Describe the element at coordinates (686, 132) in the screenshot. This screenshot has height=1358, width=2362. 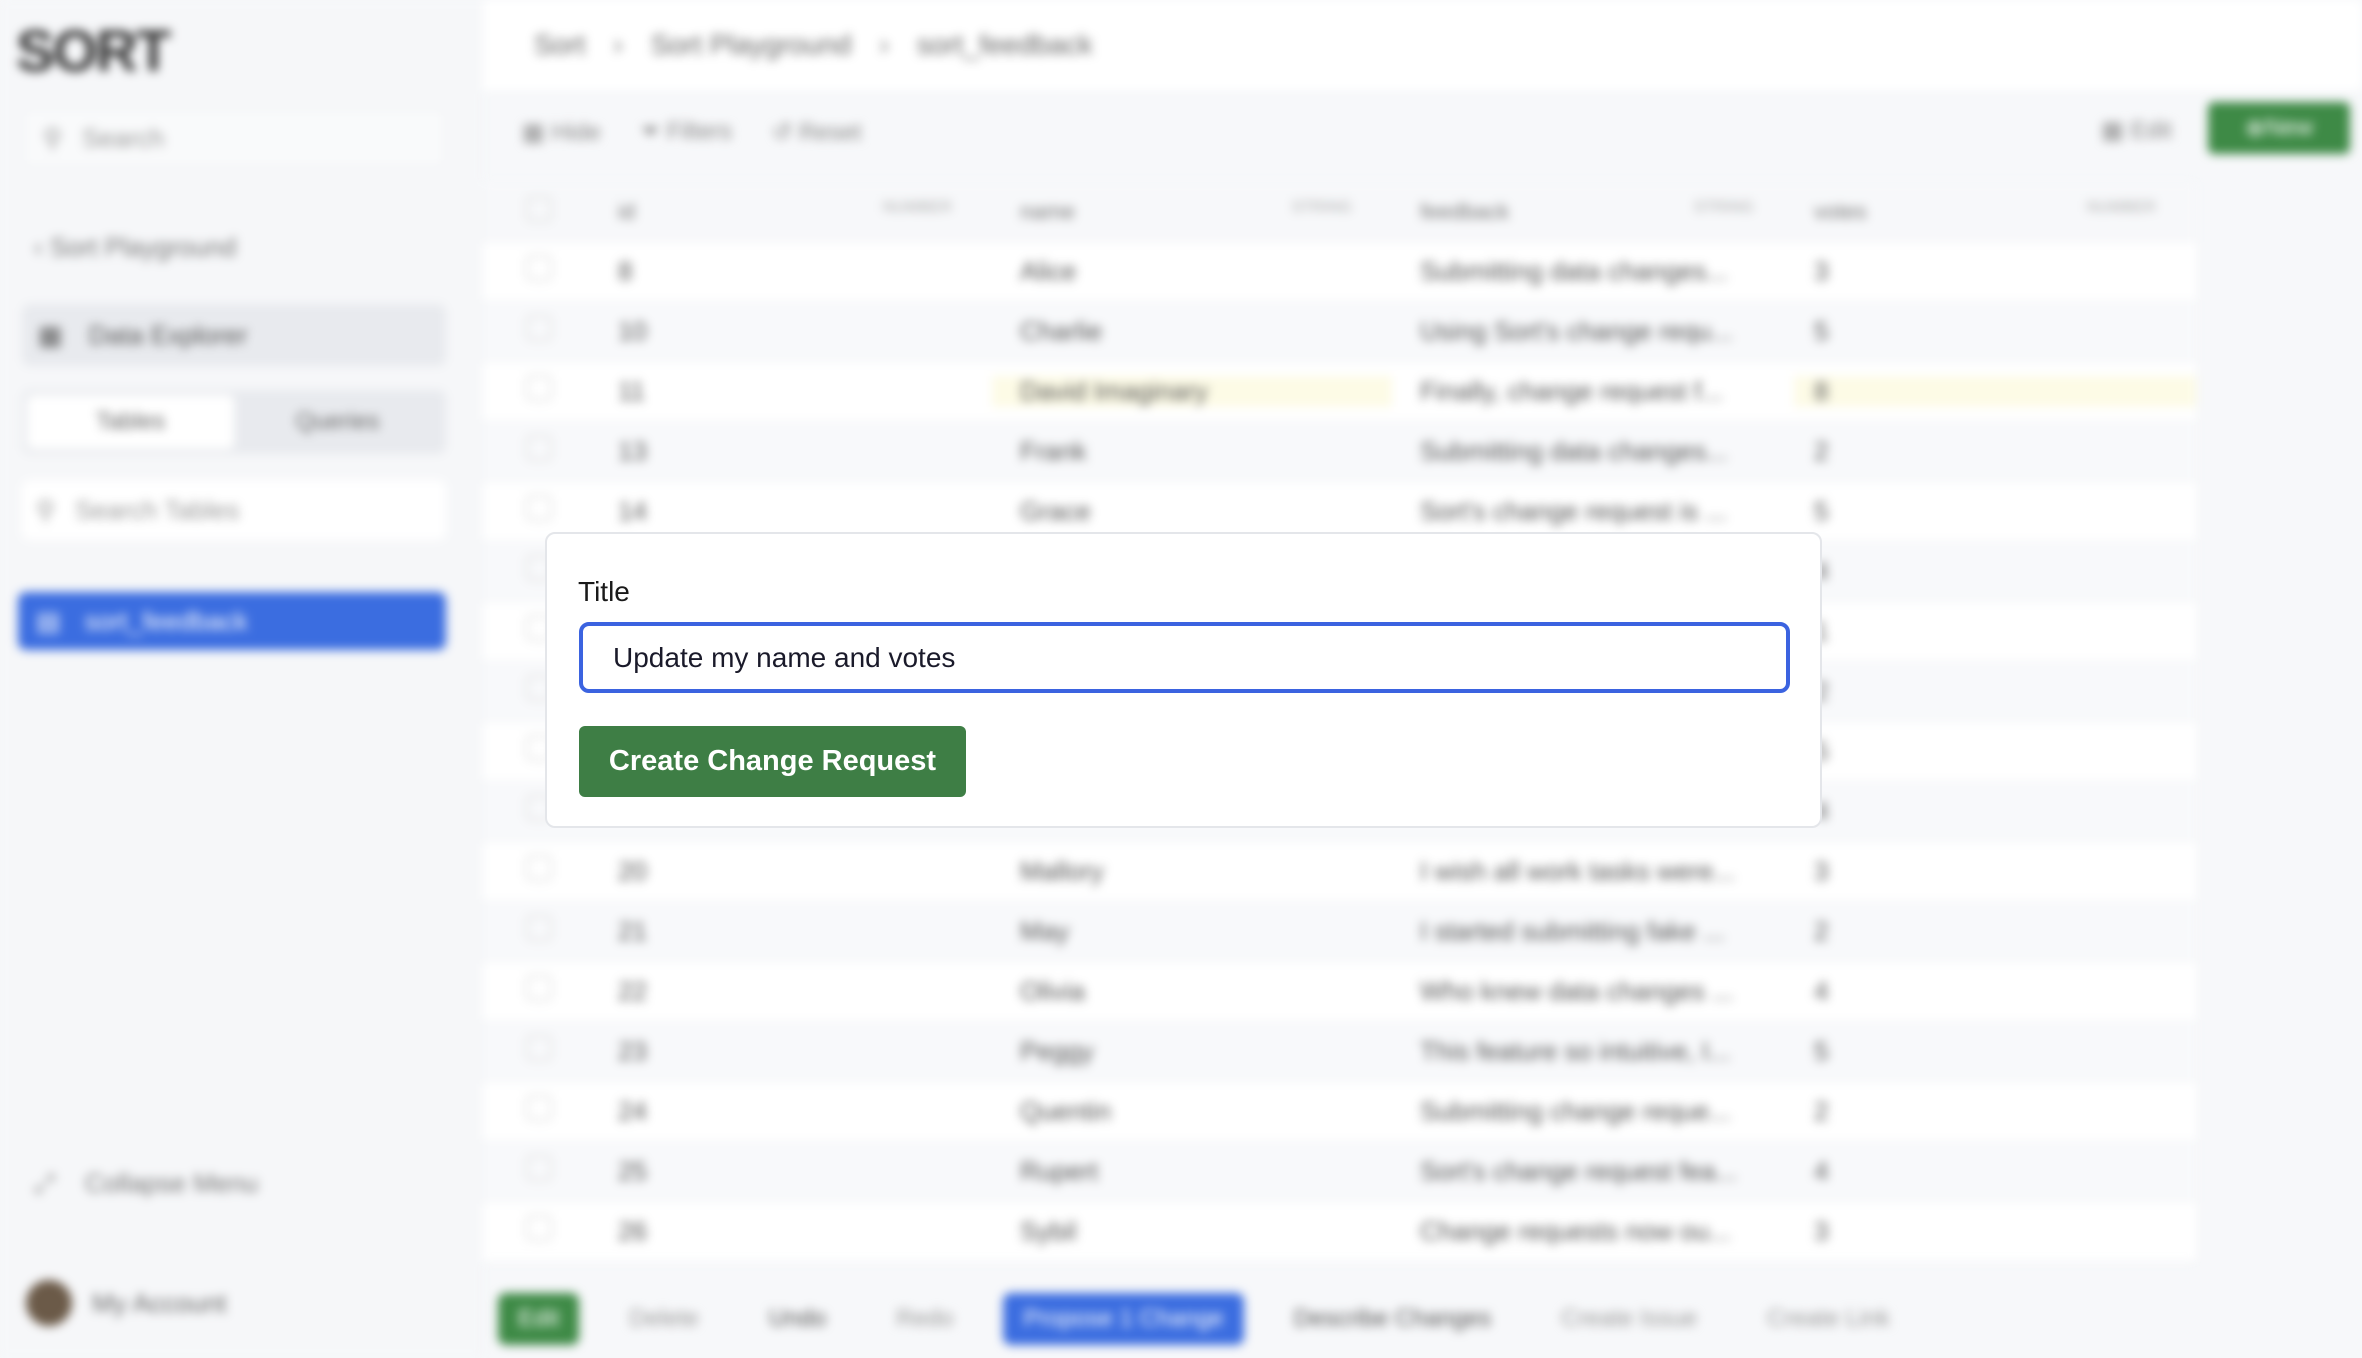
I see `filters-button: ⏷ Filters` at that location.